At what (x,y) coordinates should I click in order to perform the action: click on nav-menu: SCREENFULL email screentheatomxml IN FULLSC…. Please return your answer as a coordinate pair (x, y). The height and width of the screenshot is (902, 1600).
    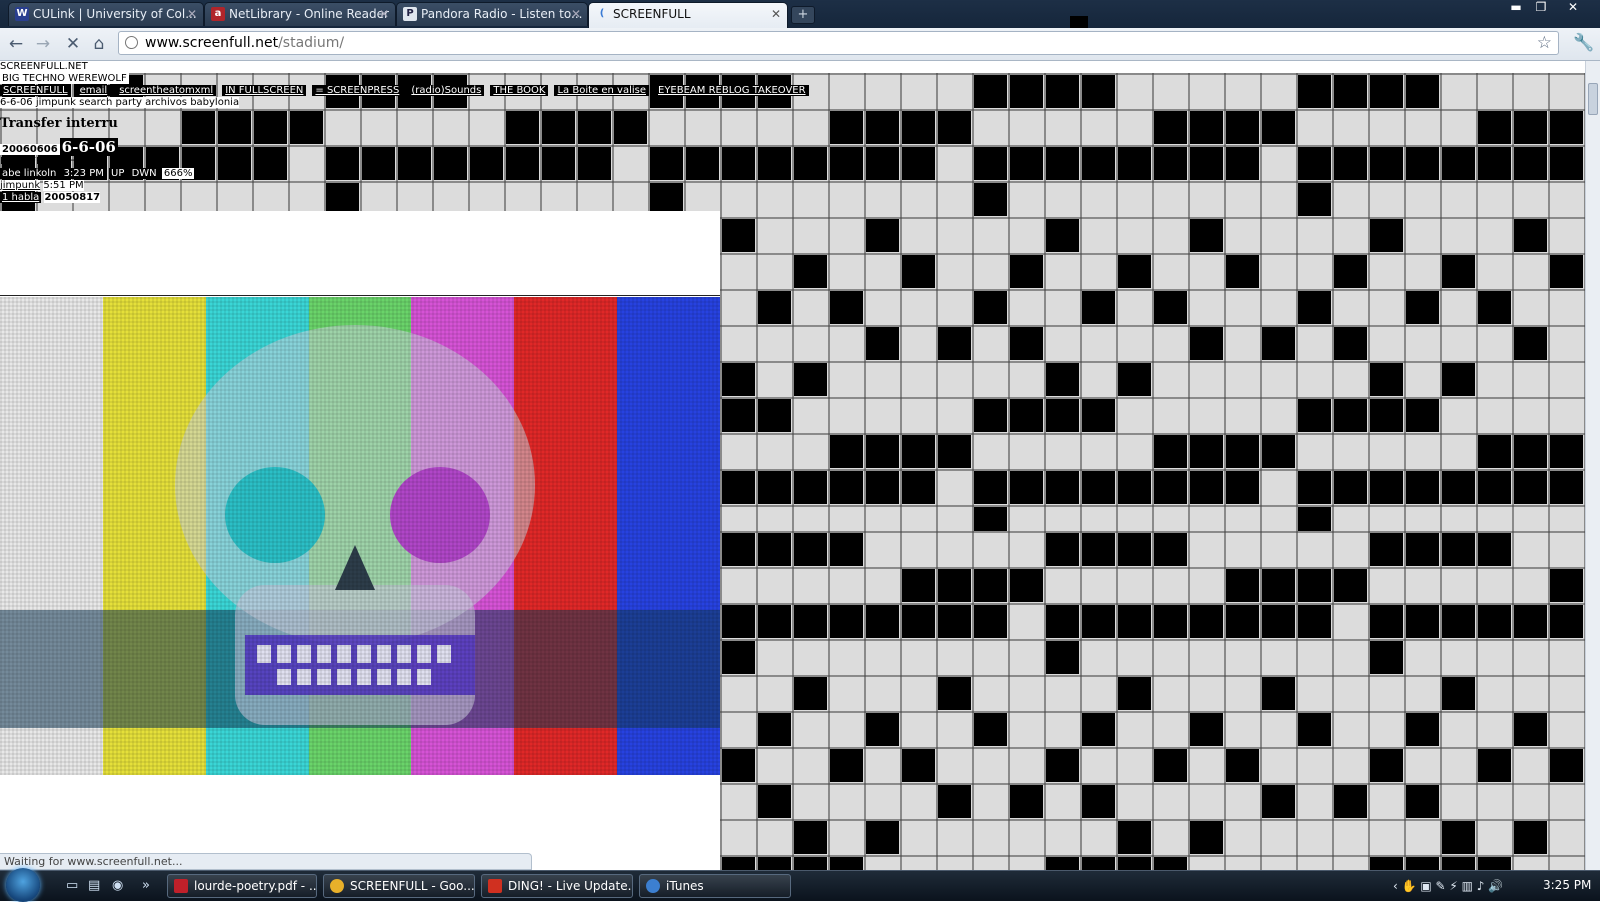
    Looking at the image, I should click on (420, 91).